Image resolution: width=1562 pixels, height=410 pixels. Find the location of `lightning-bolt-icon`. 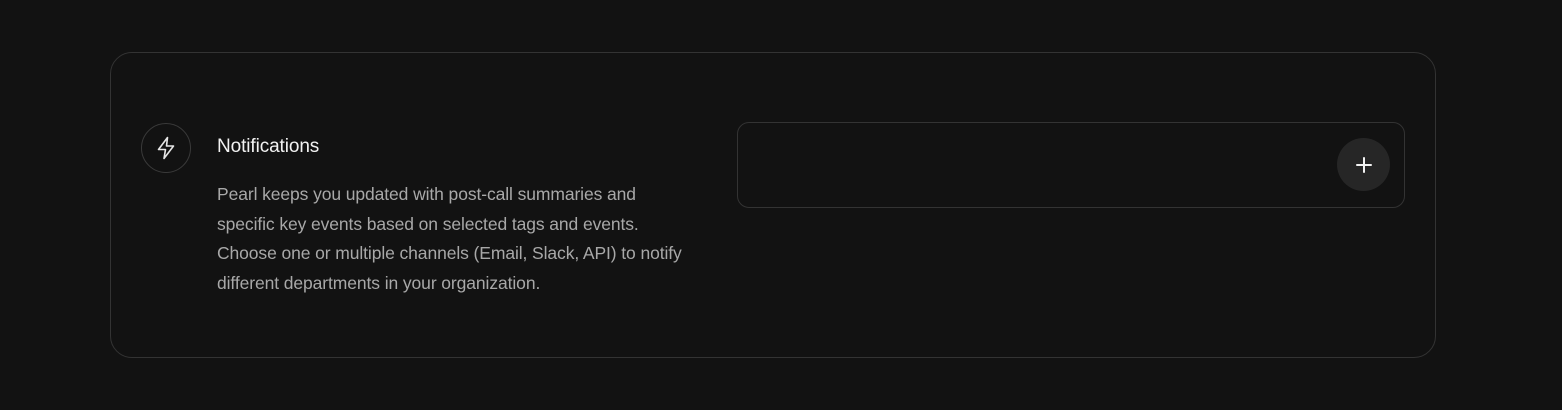

lightning-bolt-icon is located at coordinates (166, 148).